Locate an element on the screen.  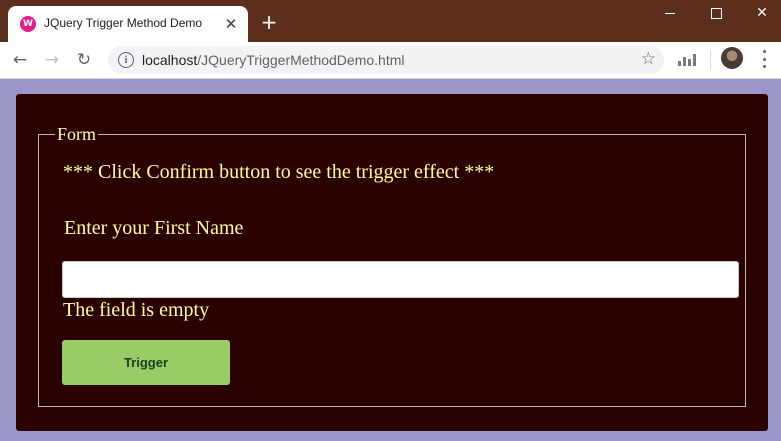
toolbar-separator is located at coordinates (710, 60).